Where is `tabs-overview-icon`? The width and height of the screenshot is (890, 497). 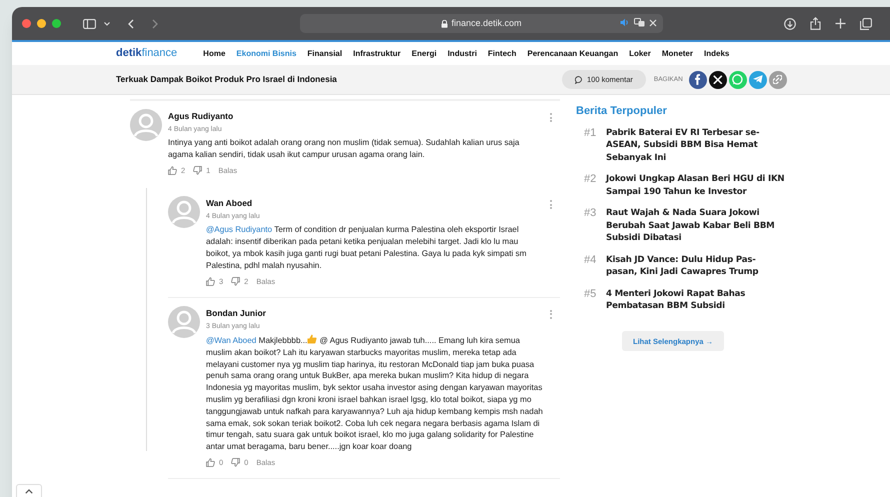 tabs-overview-icon is located at coordinates (866, 24).